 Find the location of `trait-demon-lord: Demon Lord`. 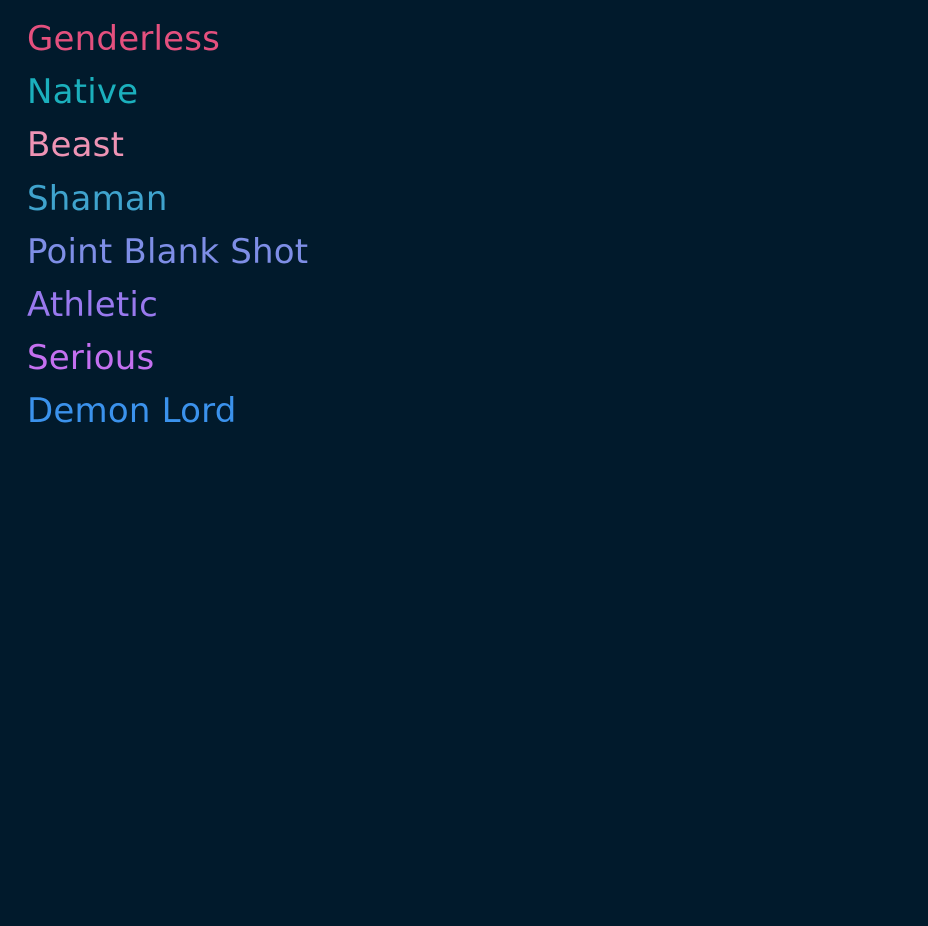

trait-demon-lord: Demon Lord is located at coordinates (132, 411).